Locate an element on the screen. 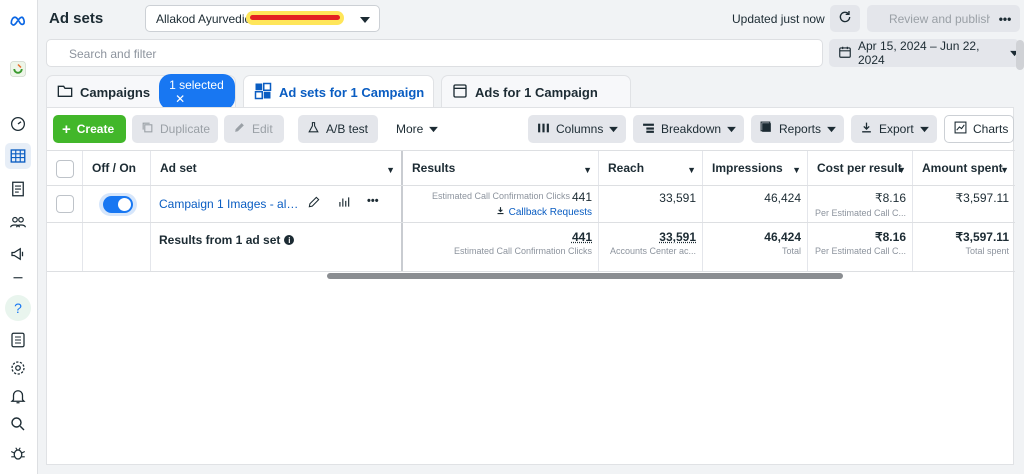  campaign-megaphone-icon is located at coordinates (18, 254).